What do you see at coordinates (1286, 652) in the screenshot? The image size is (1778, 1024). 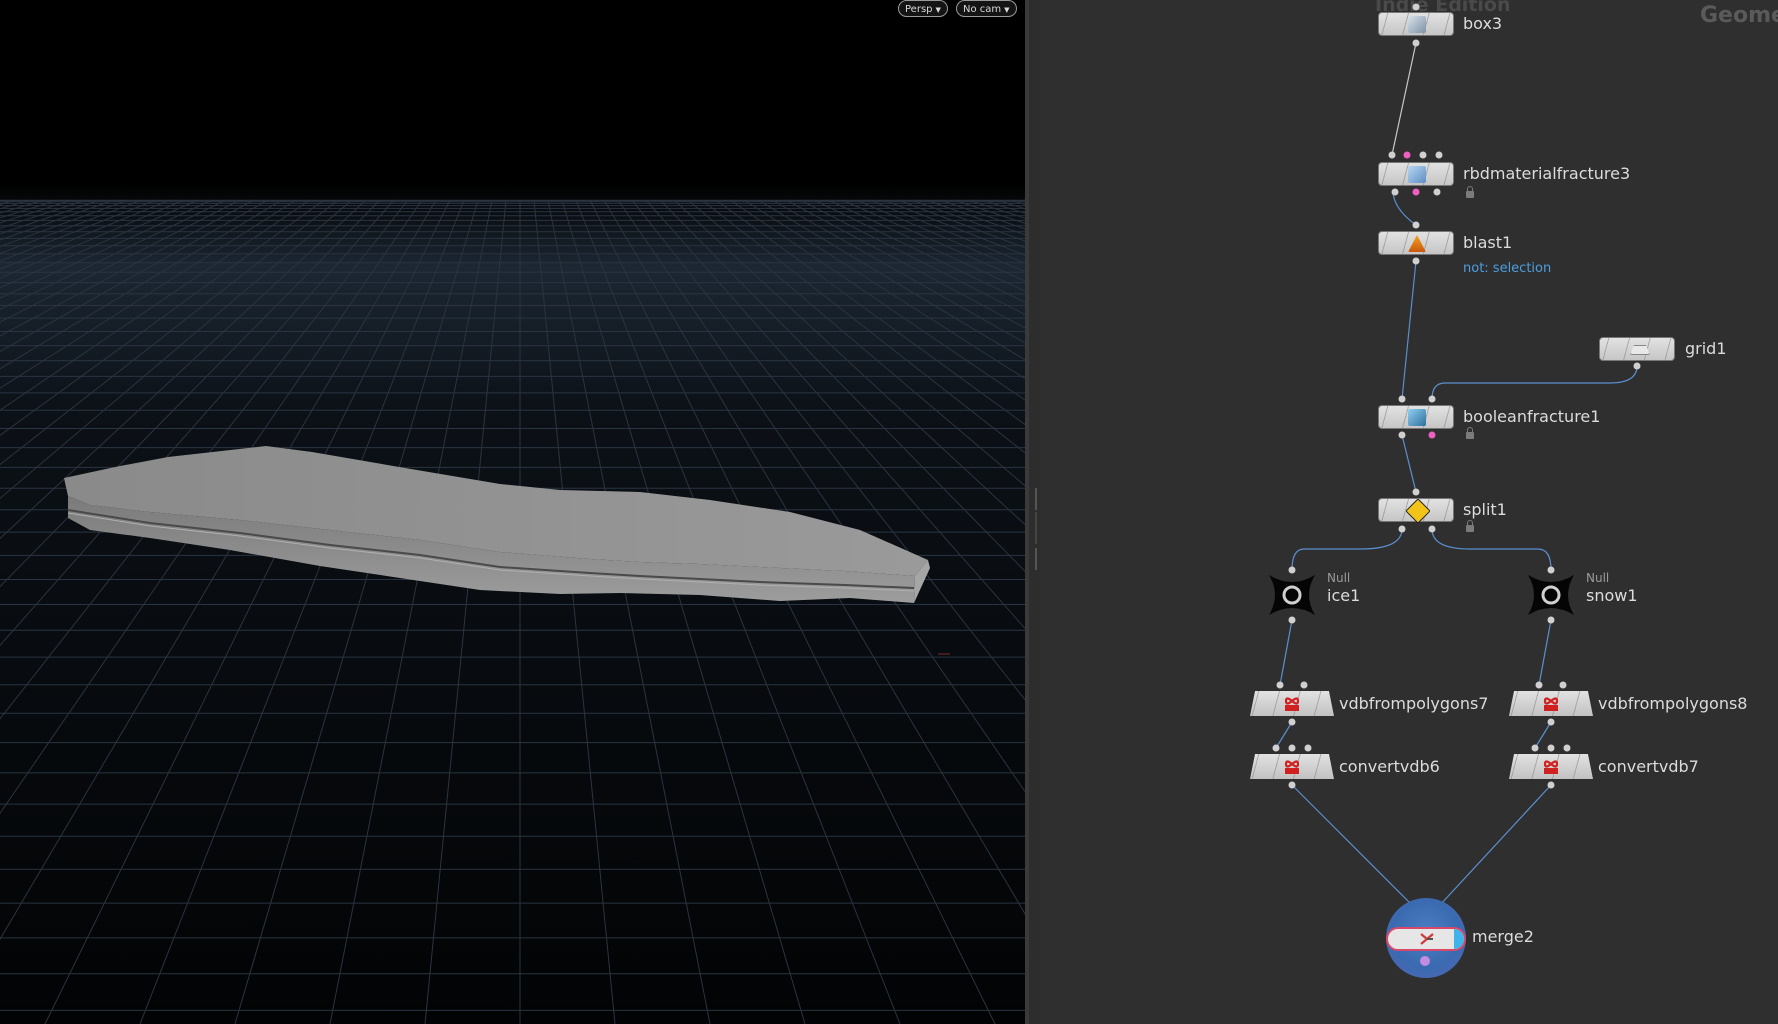 I see `wire-ice-vdb7` at bounding box center [1286, 652].